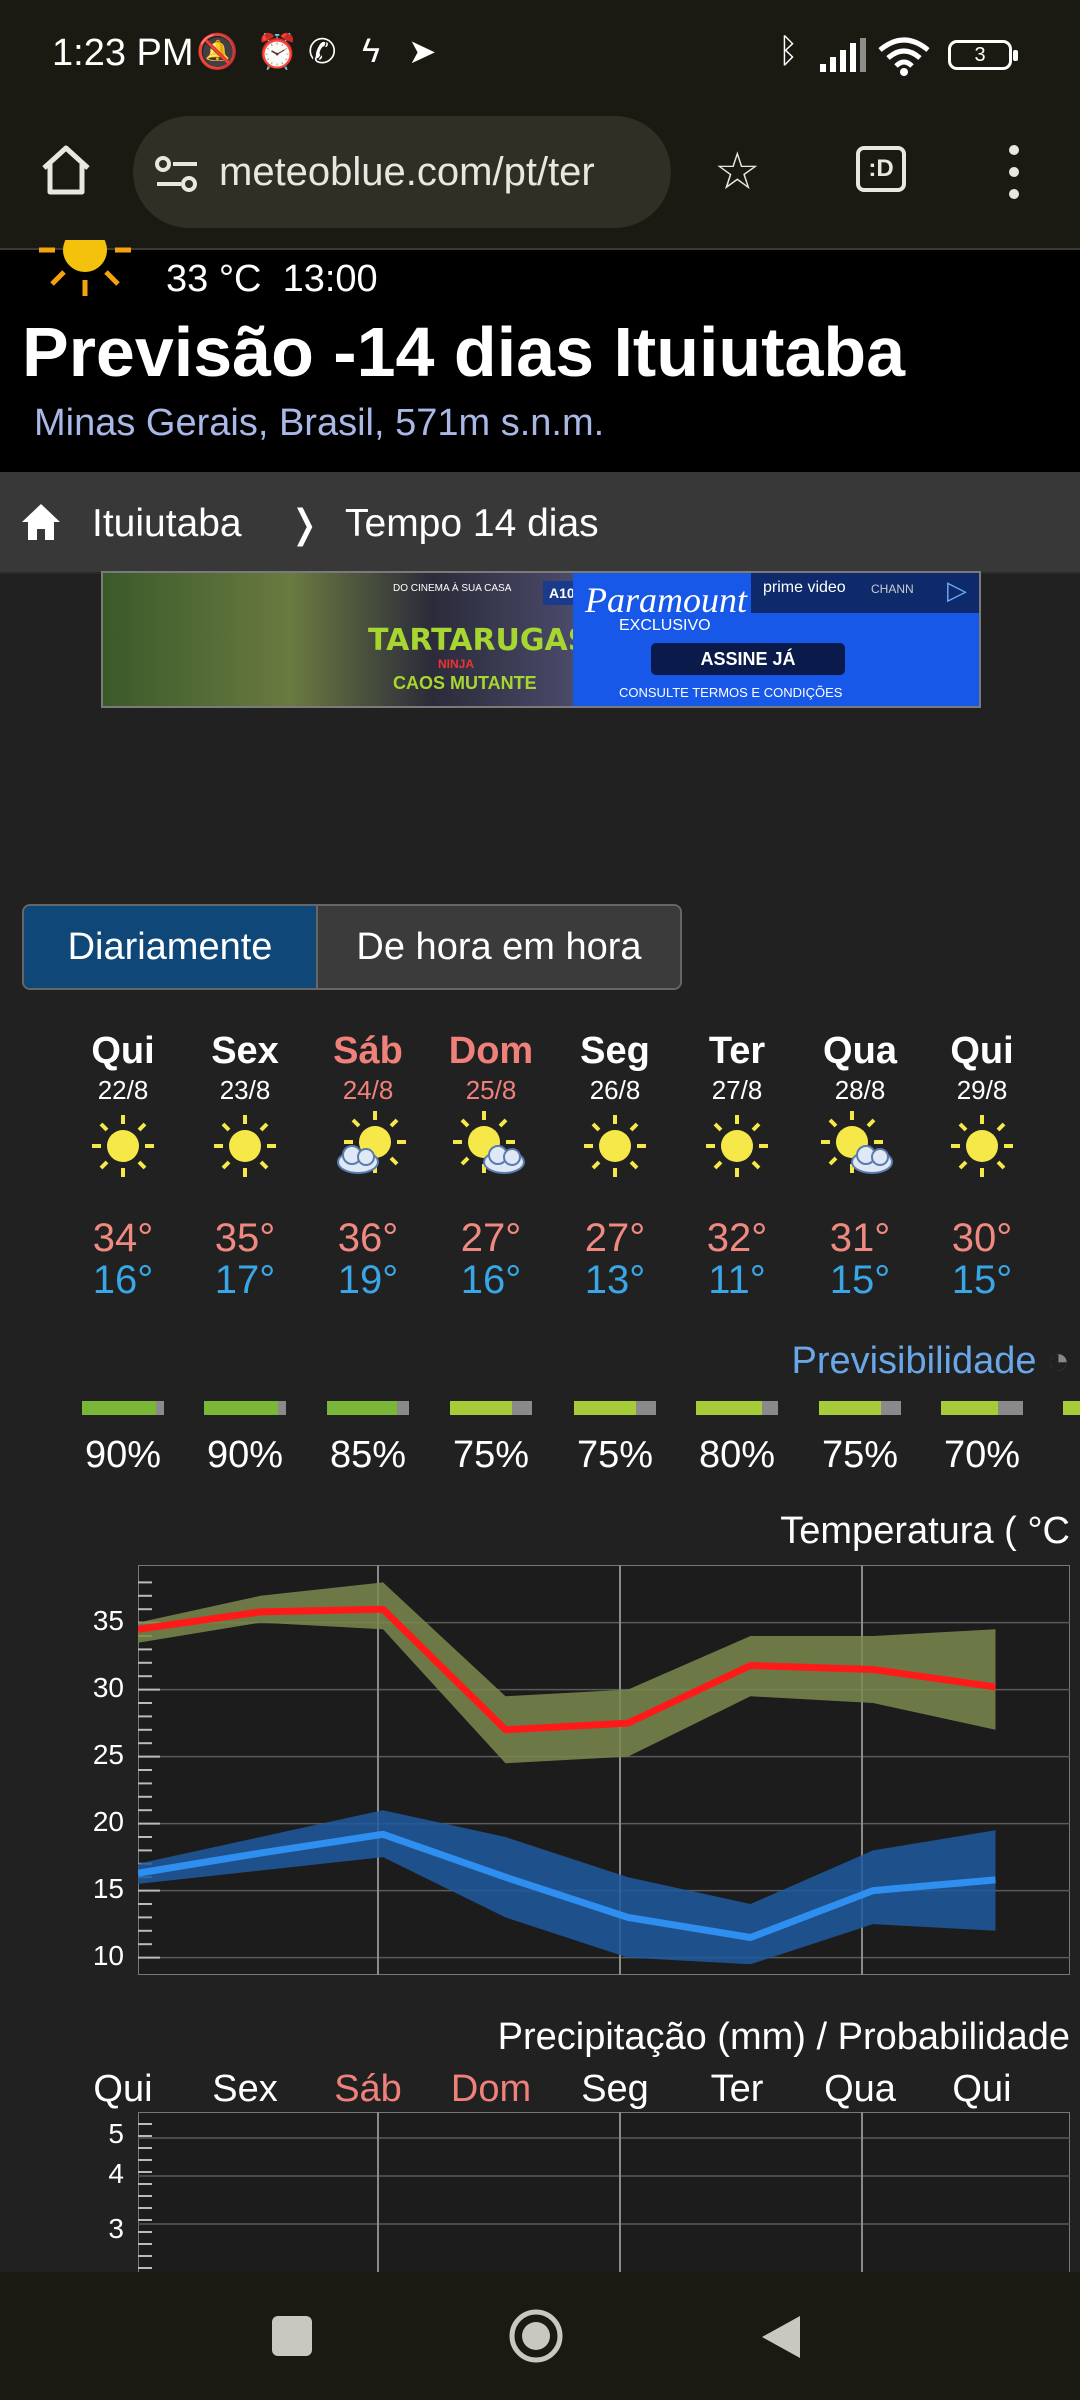 The width and height of the screenshot is (1080, 2400). What do you see at coordinates (368, 1455) in the screenshot?
I see `predictability-value: 85%` at bounding box center [368, 1455].